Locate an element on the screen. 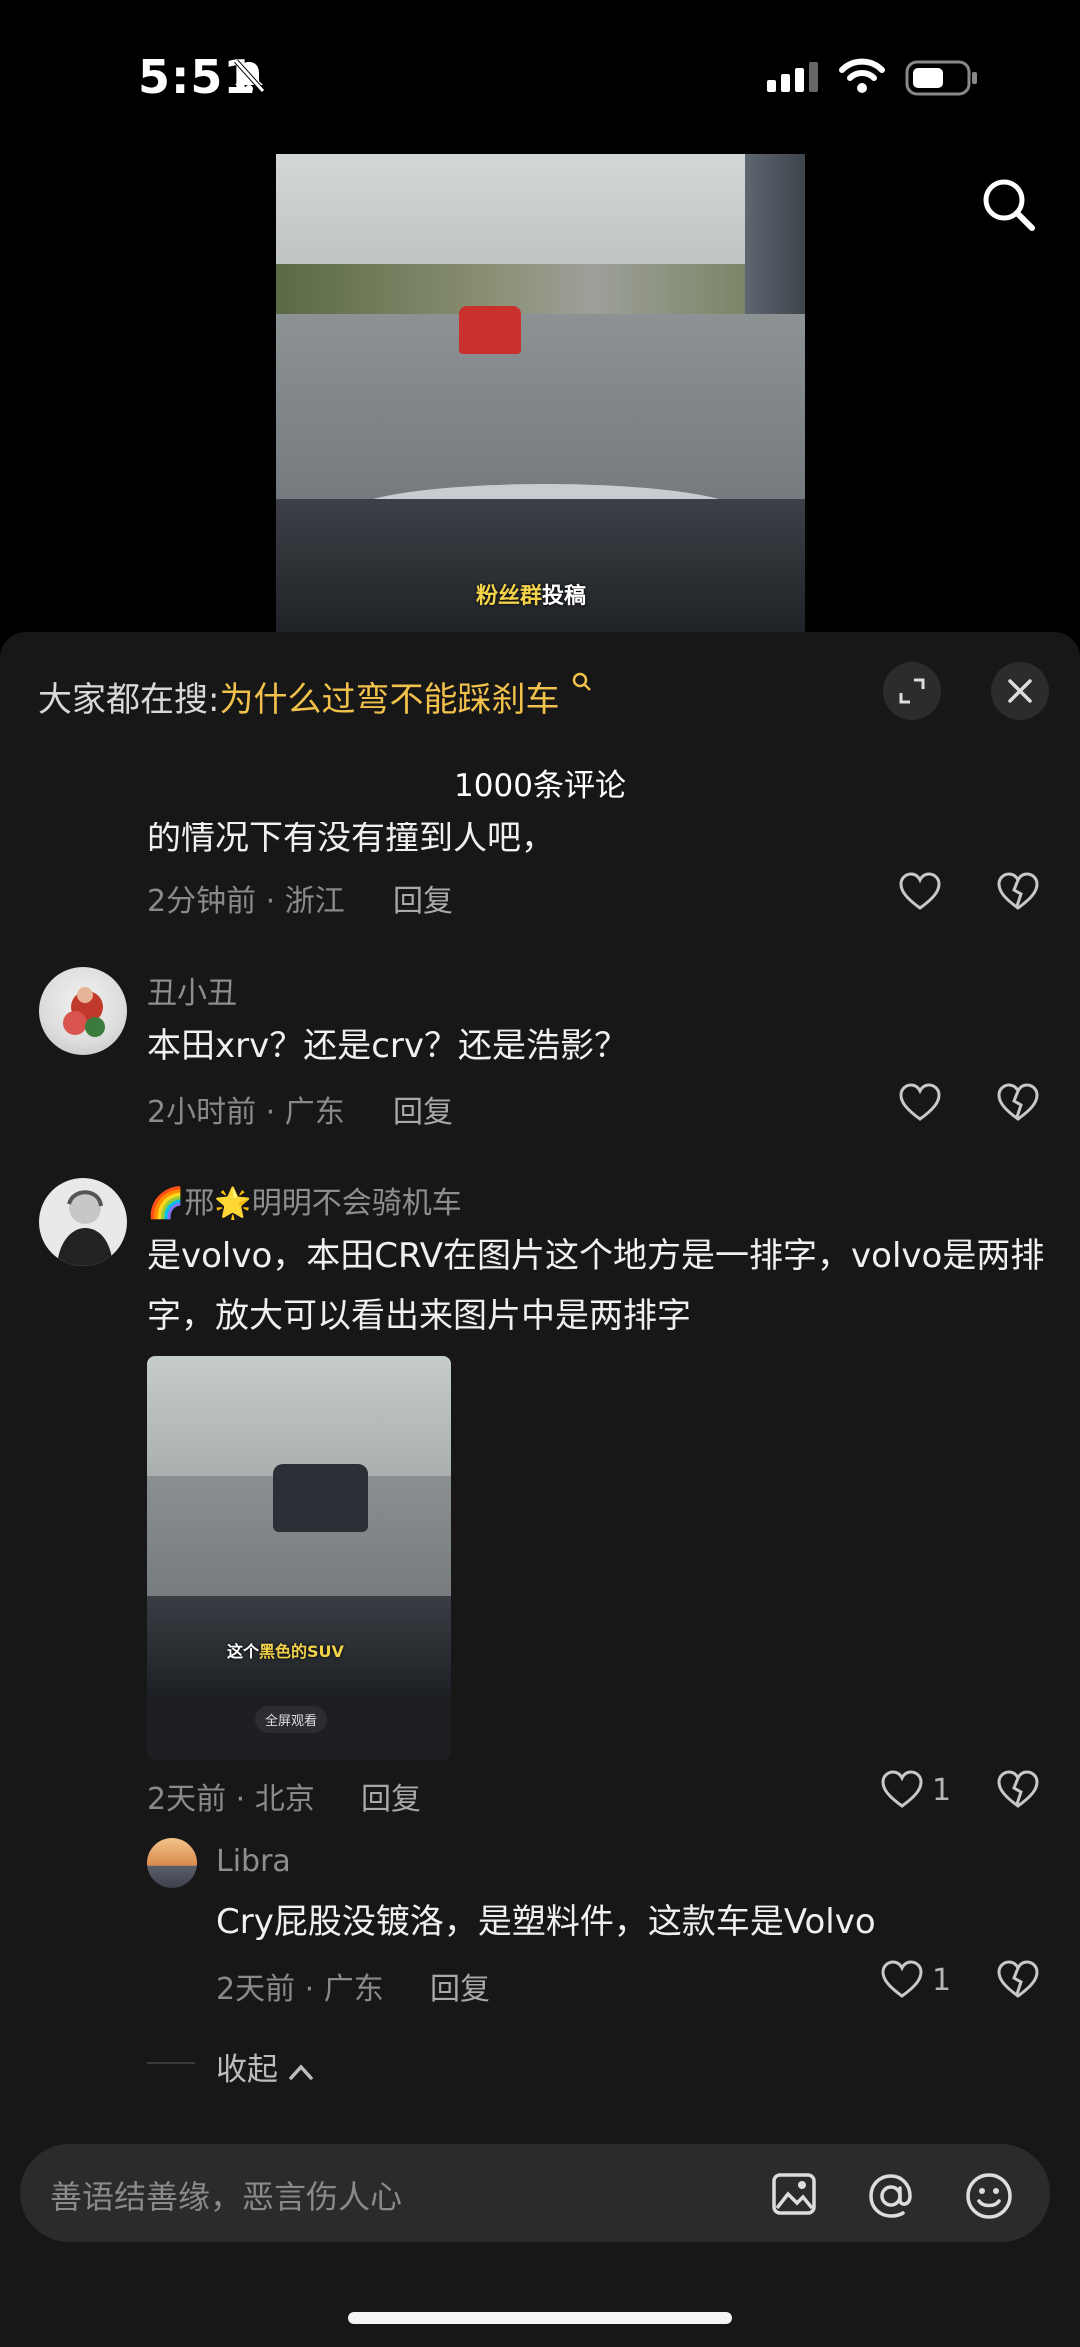 The width and height of the screenshot is (1080, 2347). at-mention-icon is located at coordinates (891, 2196).